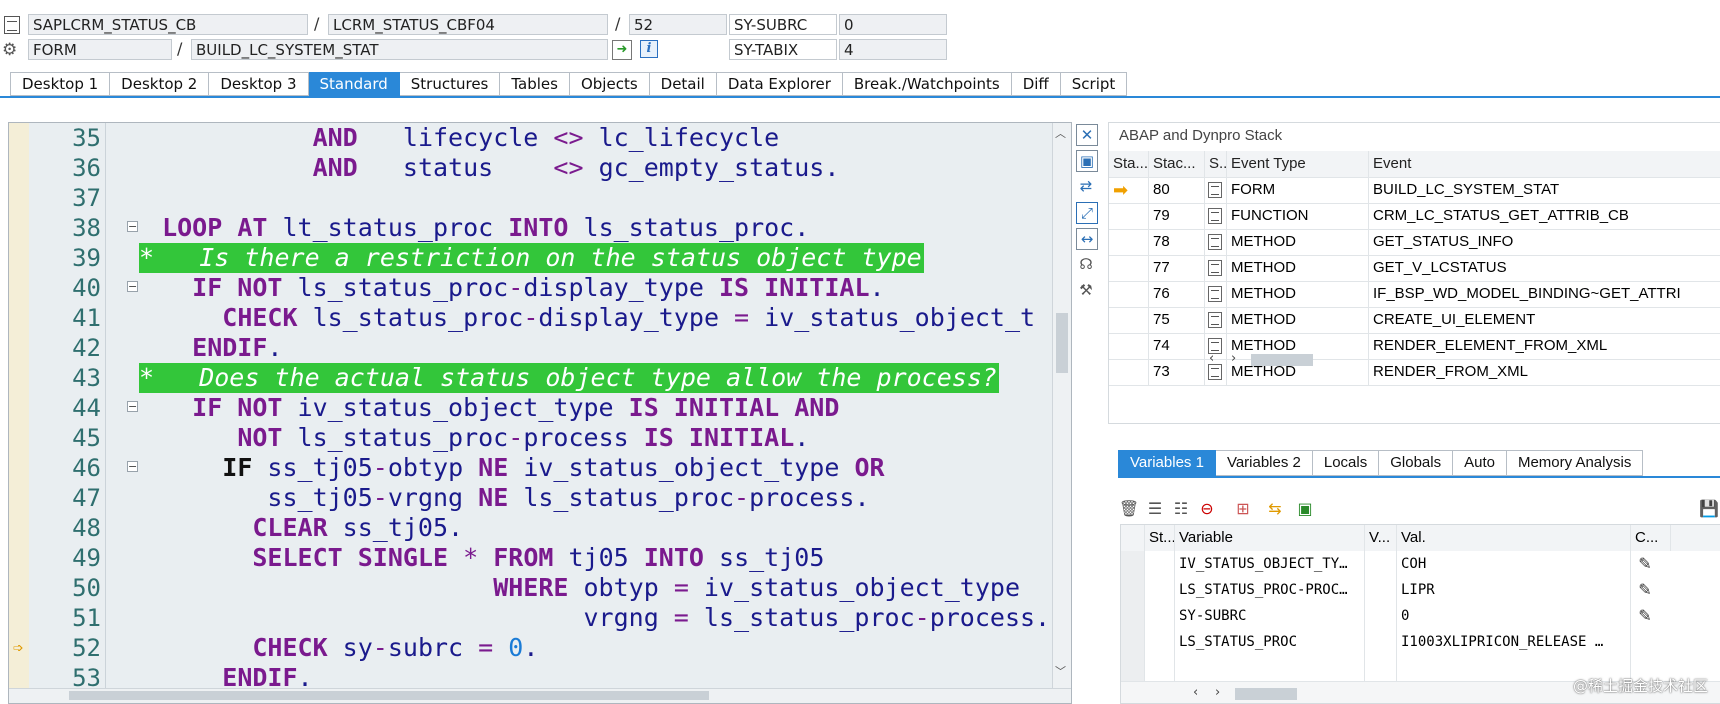 The image size is (1720, 704). What do you see at coordinates (1270, 616) in the screenshot?
I see `variable-name: SY-SUBRC` at bounding box center [1270, 616].